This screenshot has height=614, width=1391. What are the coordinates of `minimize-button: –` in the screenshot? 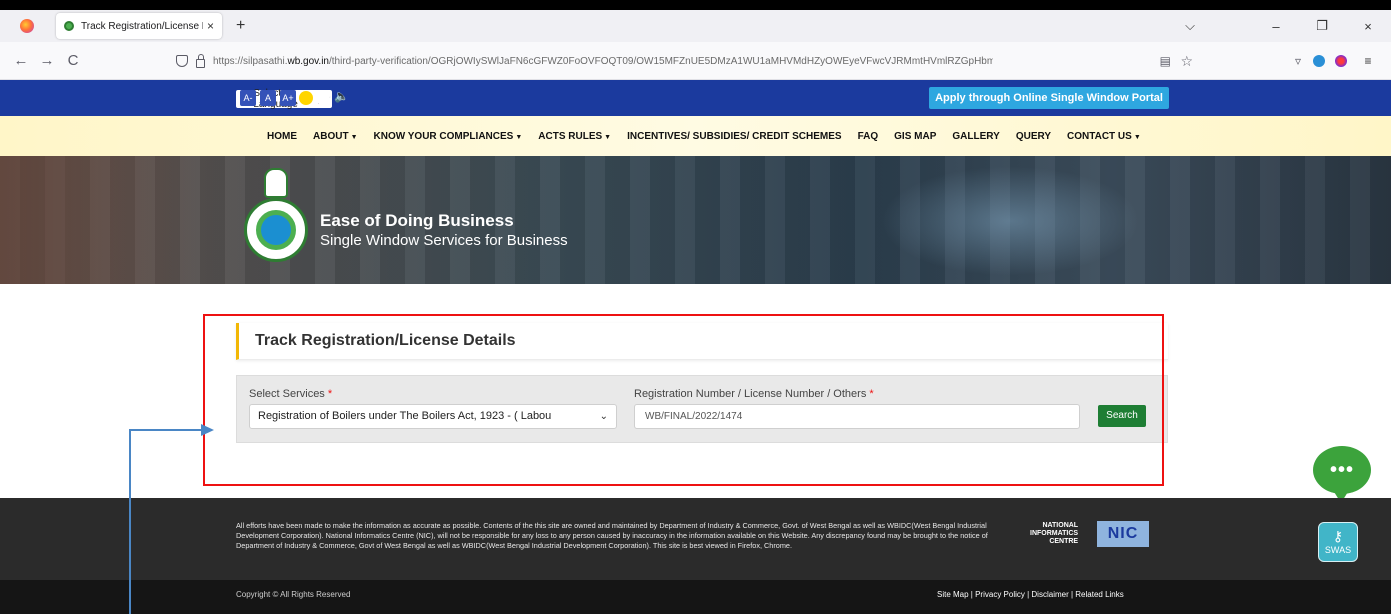 It's located at (1276, 26).